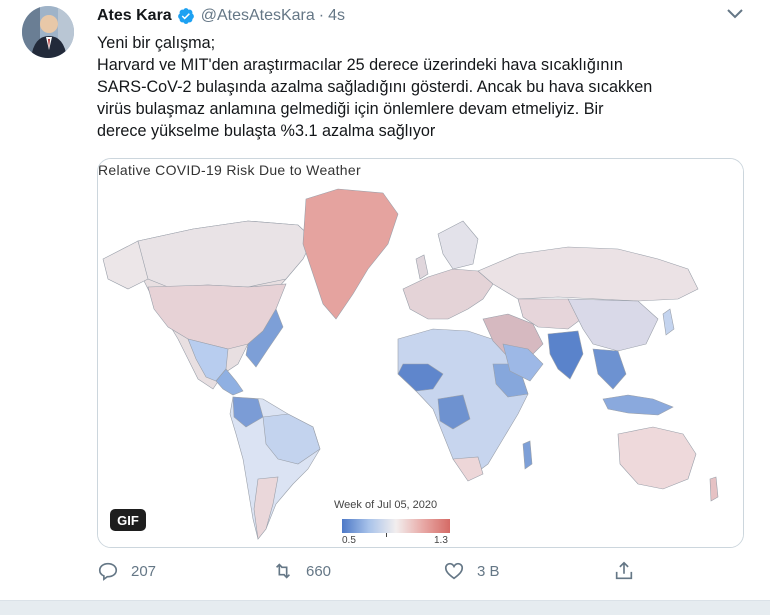 The width and height of the screenshot is (770, 615). Describe the element at coordinates (258, 16) in the screenshot. I see `user-handle: @AtesAtesKara` at that location.